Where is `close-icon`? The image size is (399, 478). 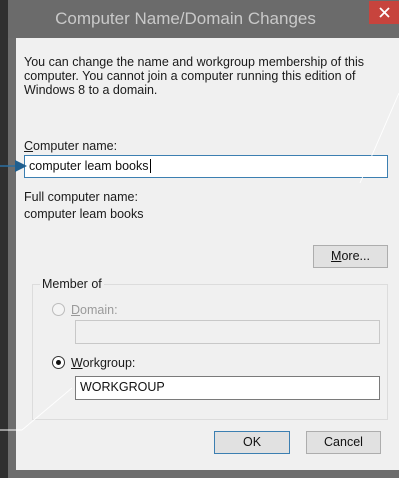
close-icon is located at coordinates (384, 12).